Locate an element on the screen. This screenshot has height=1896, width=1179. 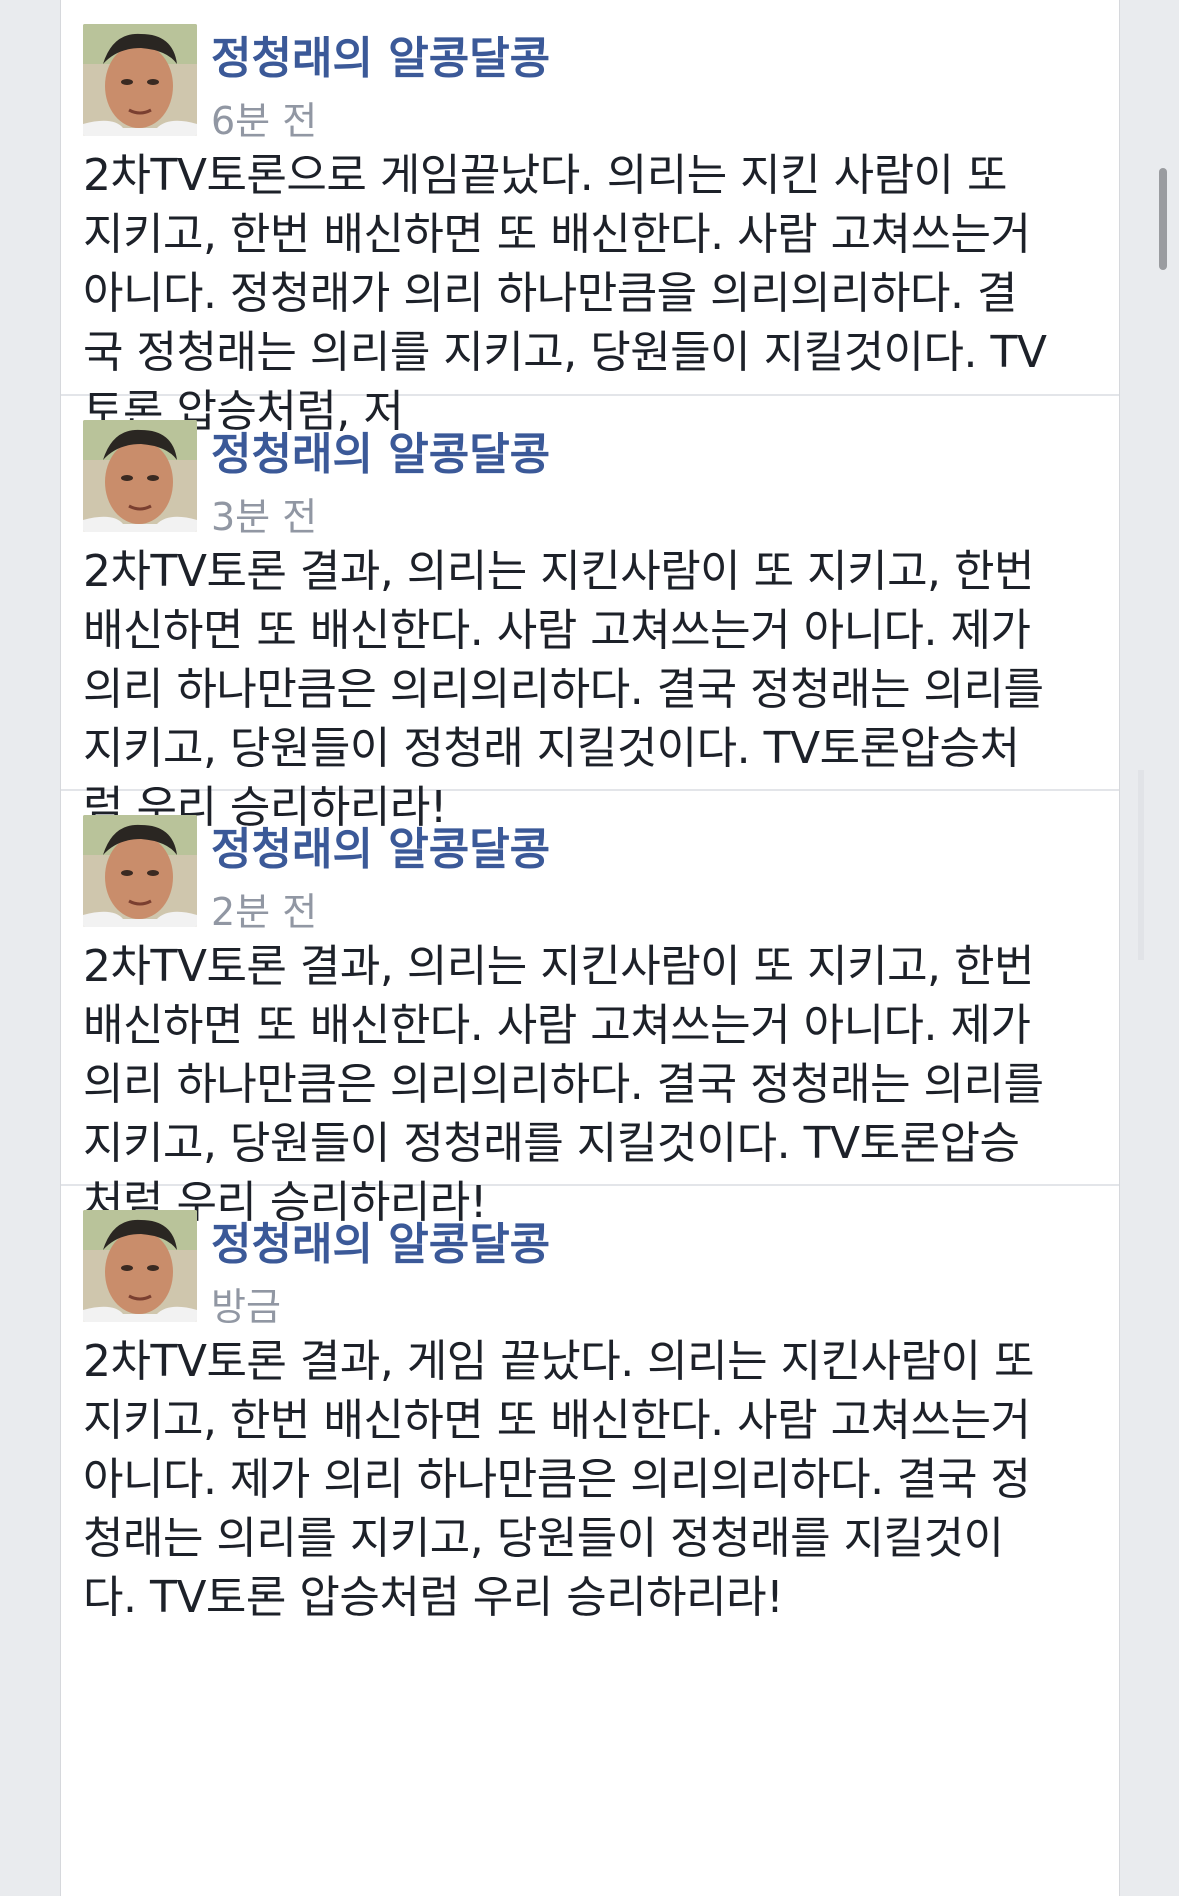
post-text-line: 아니다. 제가 의리 하나만큼은 의리의리하다. 결국 정 is located at coordinates (557, 1479).